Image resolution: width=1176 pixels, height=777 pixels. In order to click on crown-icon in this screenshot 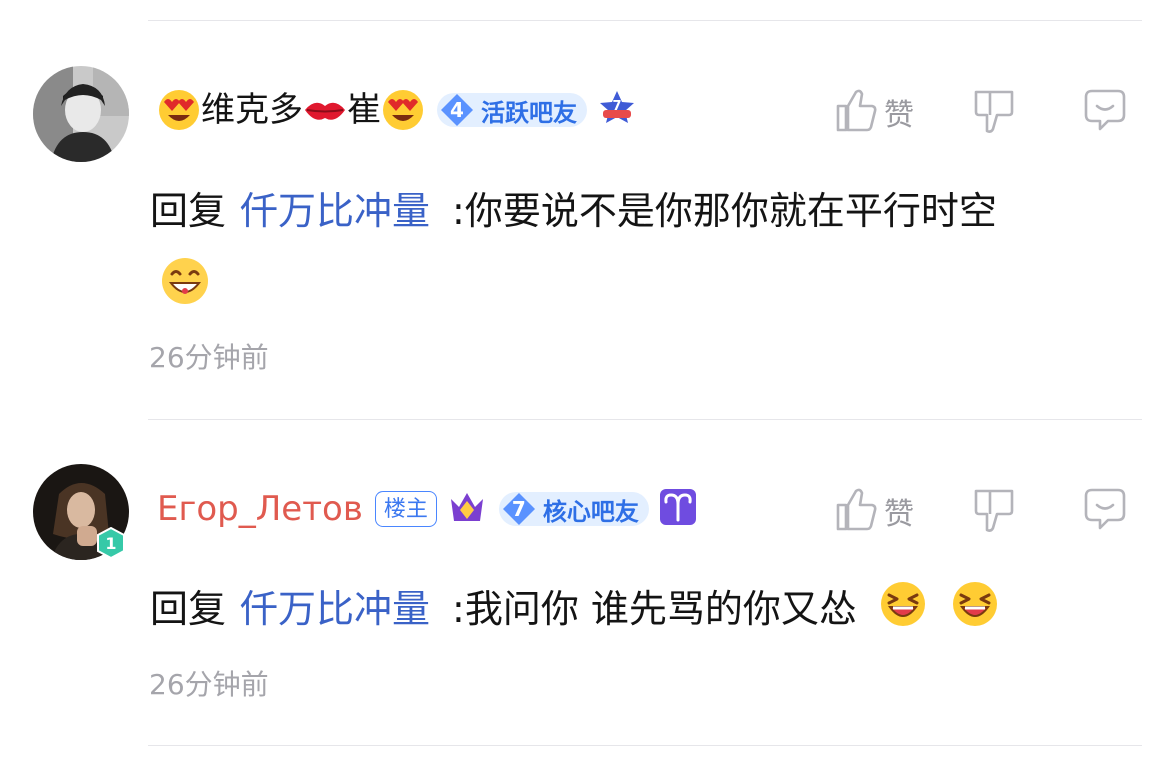, I will do `click(467, 509)`.